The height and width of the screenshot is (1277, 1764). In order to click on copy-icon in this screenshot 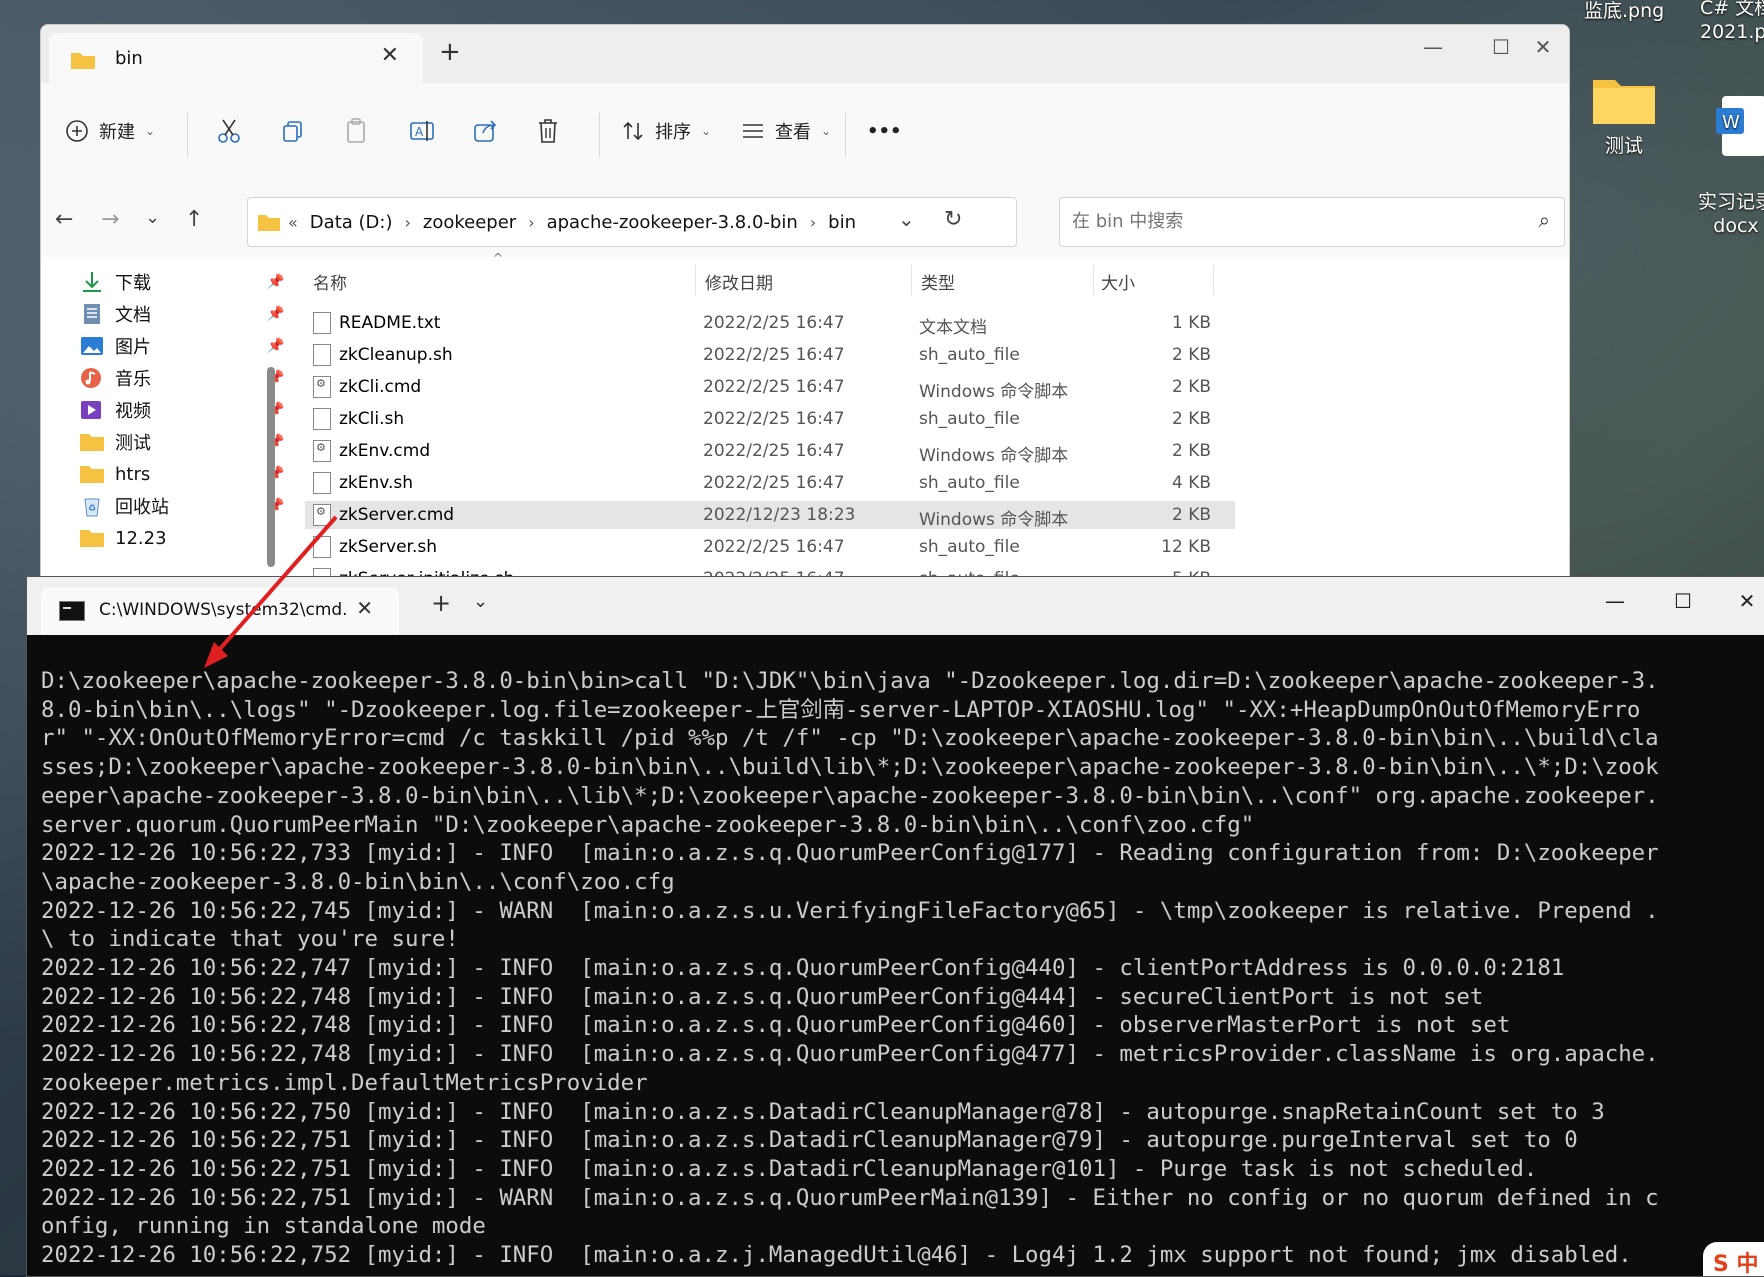, I will do `click(292, 131)`.